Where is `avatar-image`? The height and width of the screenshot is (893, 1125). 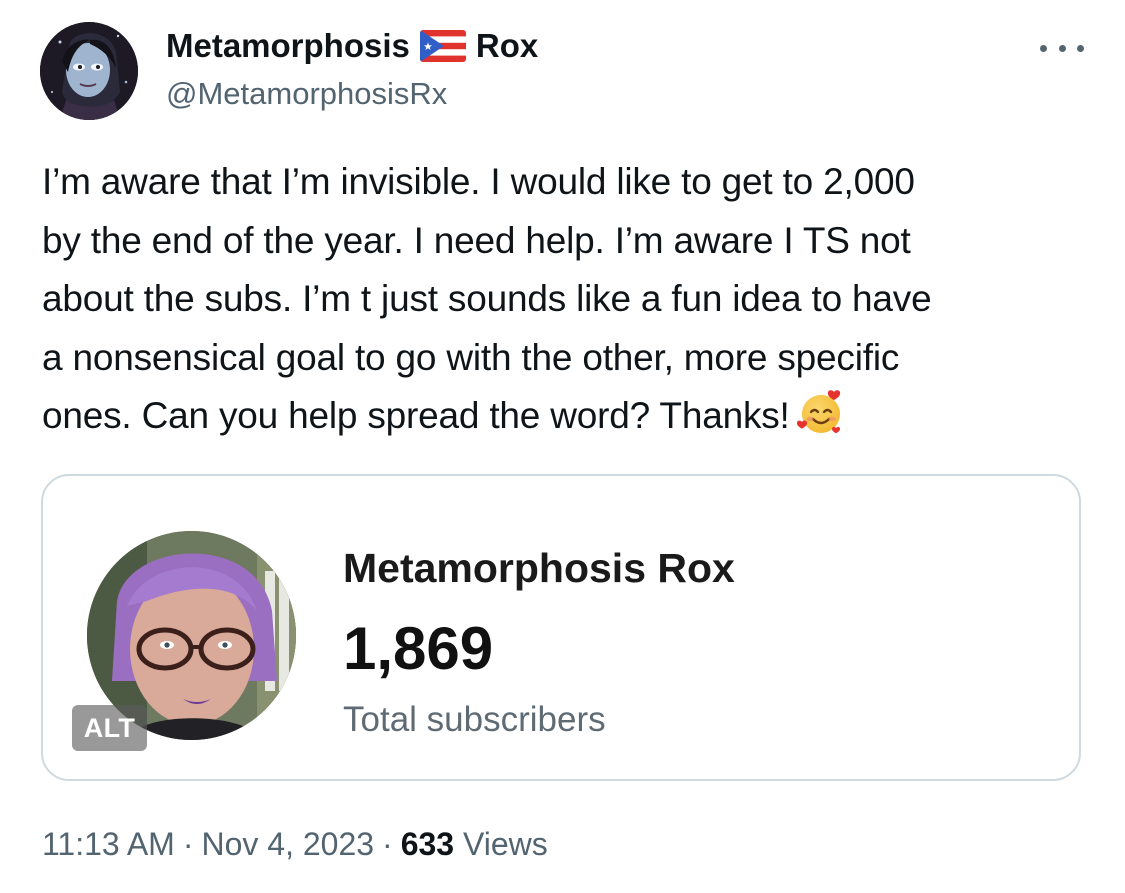
avatar-image is located at coordinates (89, 71).